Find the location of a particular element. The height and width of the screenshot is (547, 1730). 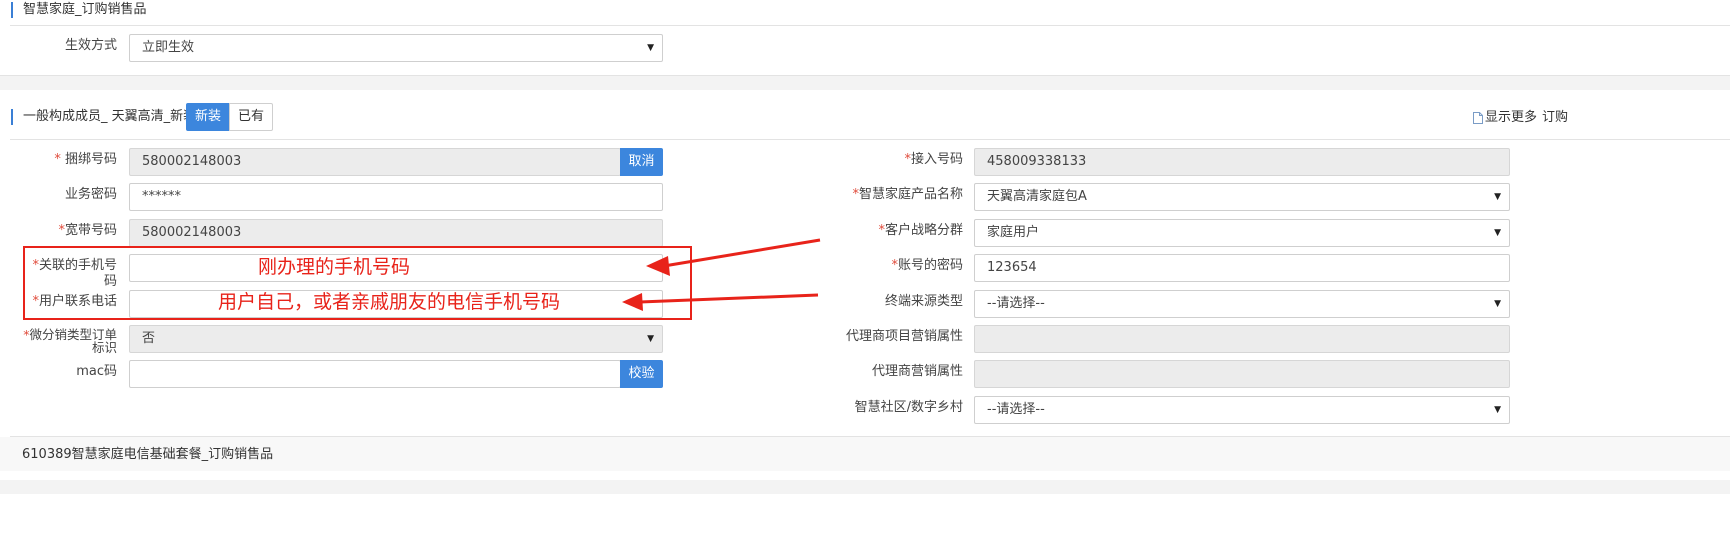

agent-marketing-input is located at coordinates (1242, 374).